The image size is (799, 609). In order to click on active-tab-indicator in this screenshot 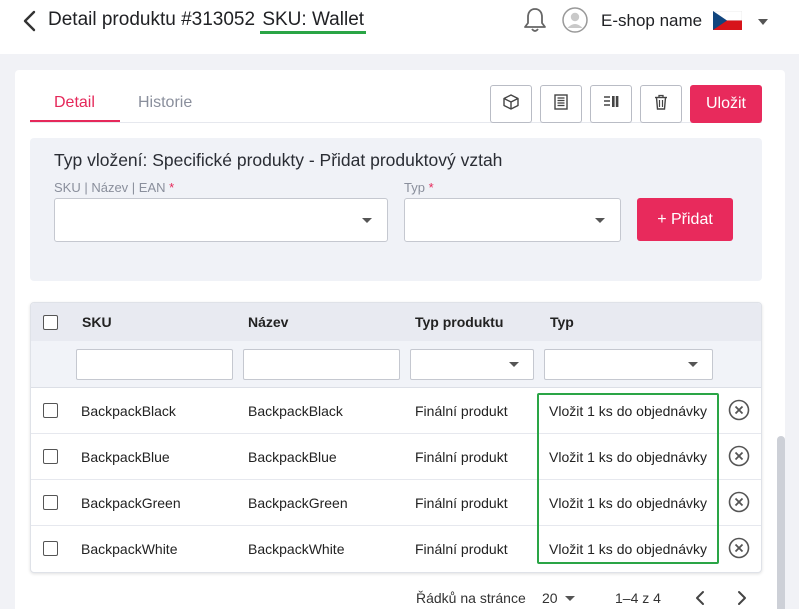, I will do `click(75, 121)`.